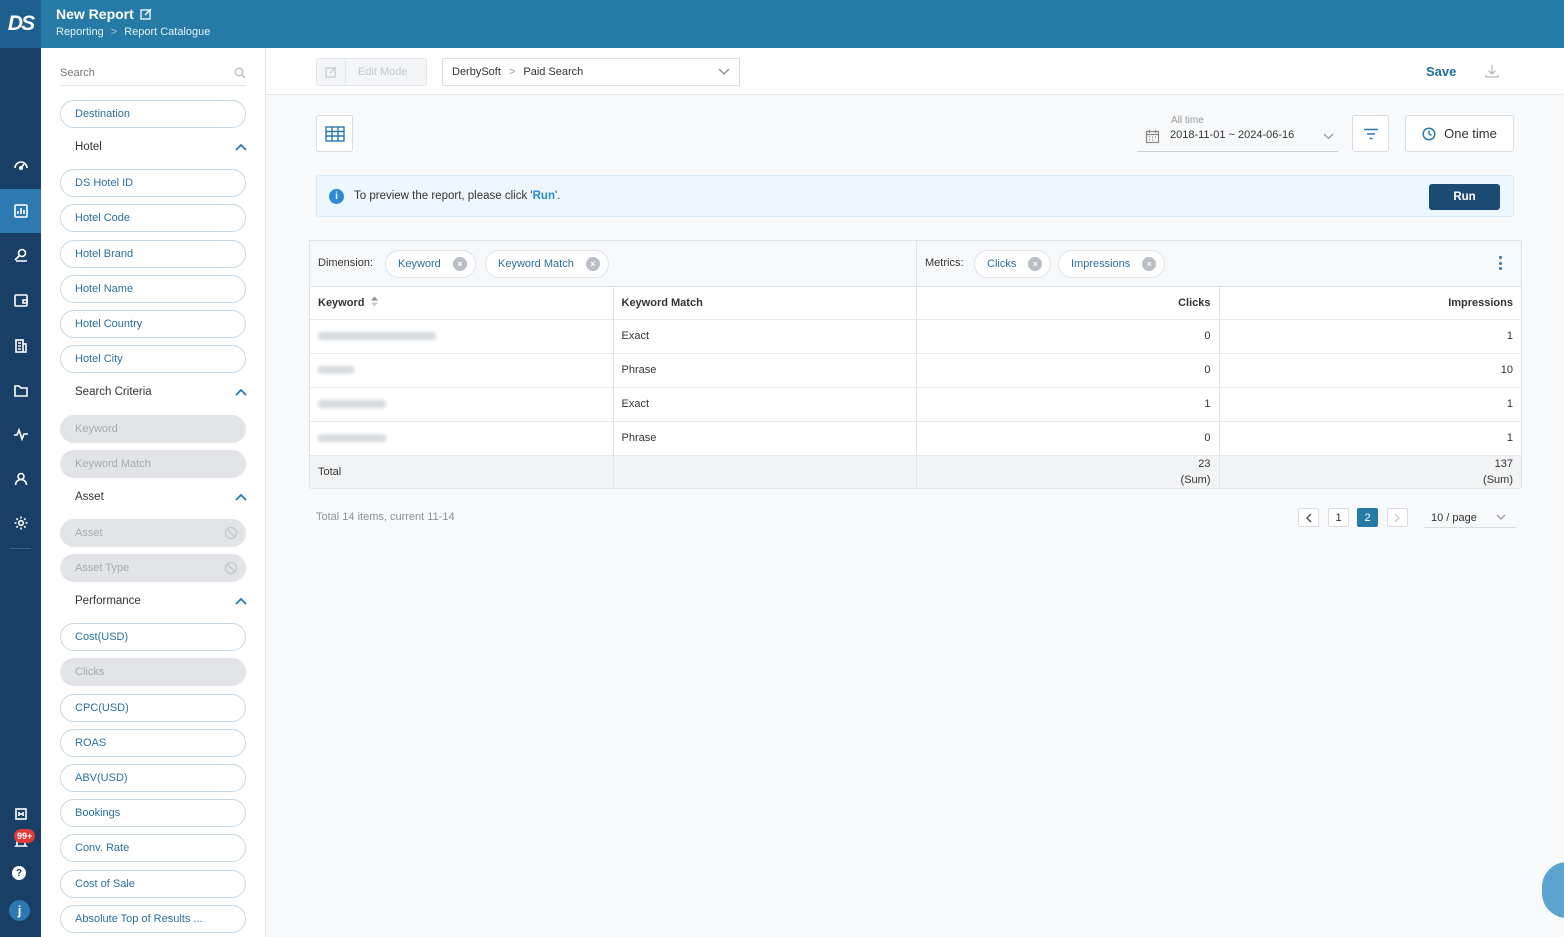 The image size is (1564, 937). I want to click on user-avatar: j, so click(19, 910).